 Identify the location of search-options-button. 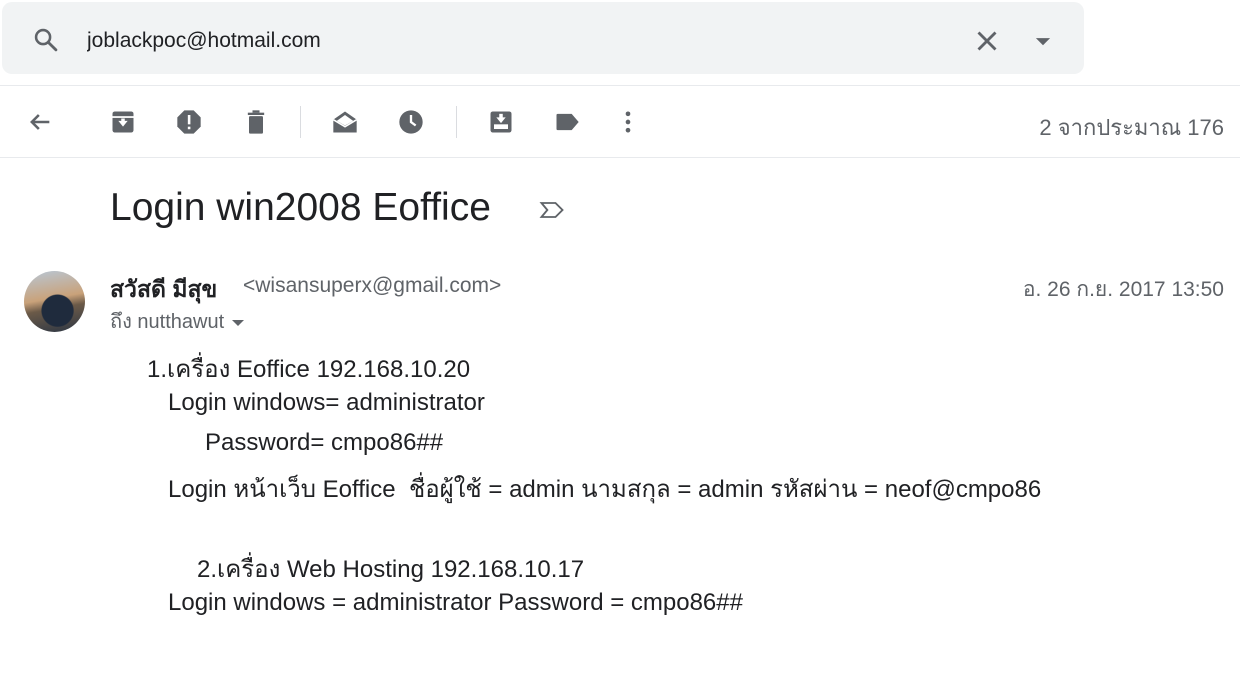
(1043, 41).